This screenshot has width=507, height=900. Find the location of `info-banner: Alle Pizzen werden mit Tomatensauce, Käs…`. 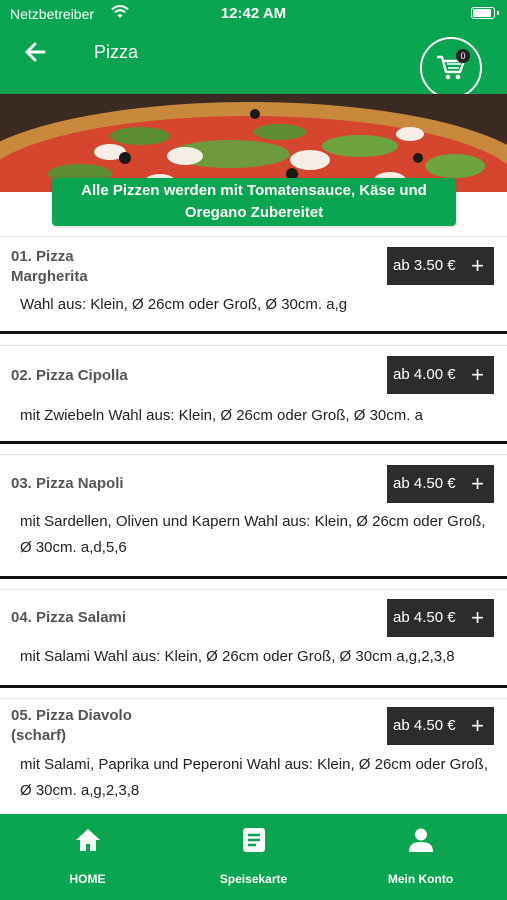

info-banner: Alle Pizzen werden mit Tomatensauce, Käs… is located at coordinates (254, 202).